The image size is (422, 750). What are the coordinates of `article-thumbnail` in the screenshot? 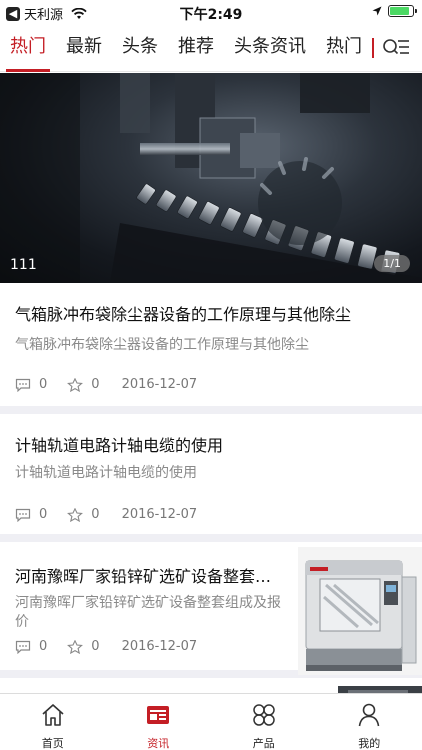 It's located at (360, 611).